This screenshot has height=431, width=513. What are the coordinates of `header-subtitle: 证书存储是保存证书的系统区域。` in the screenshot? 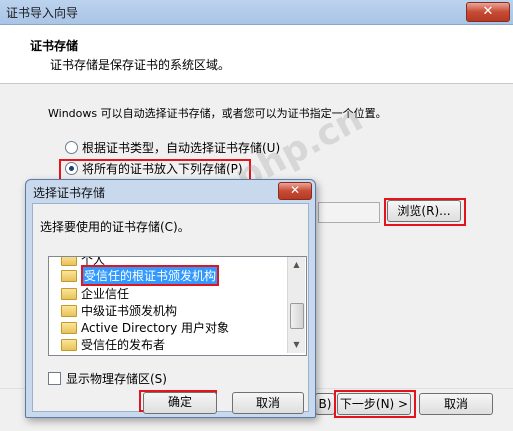 It's located at (140, 65).